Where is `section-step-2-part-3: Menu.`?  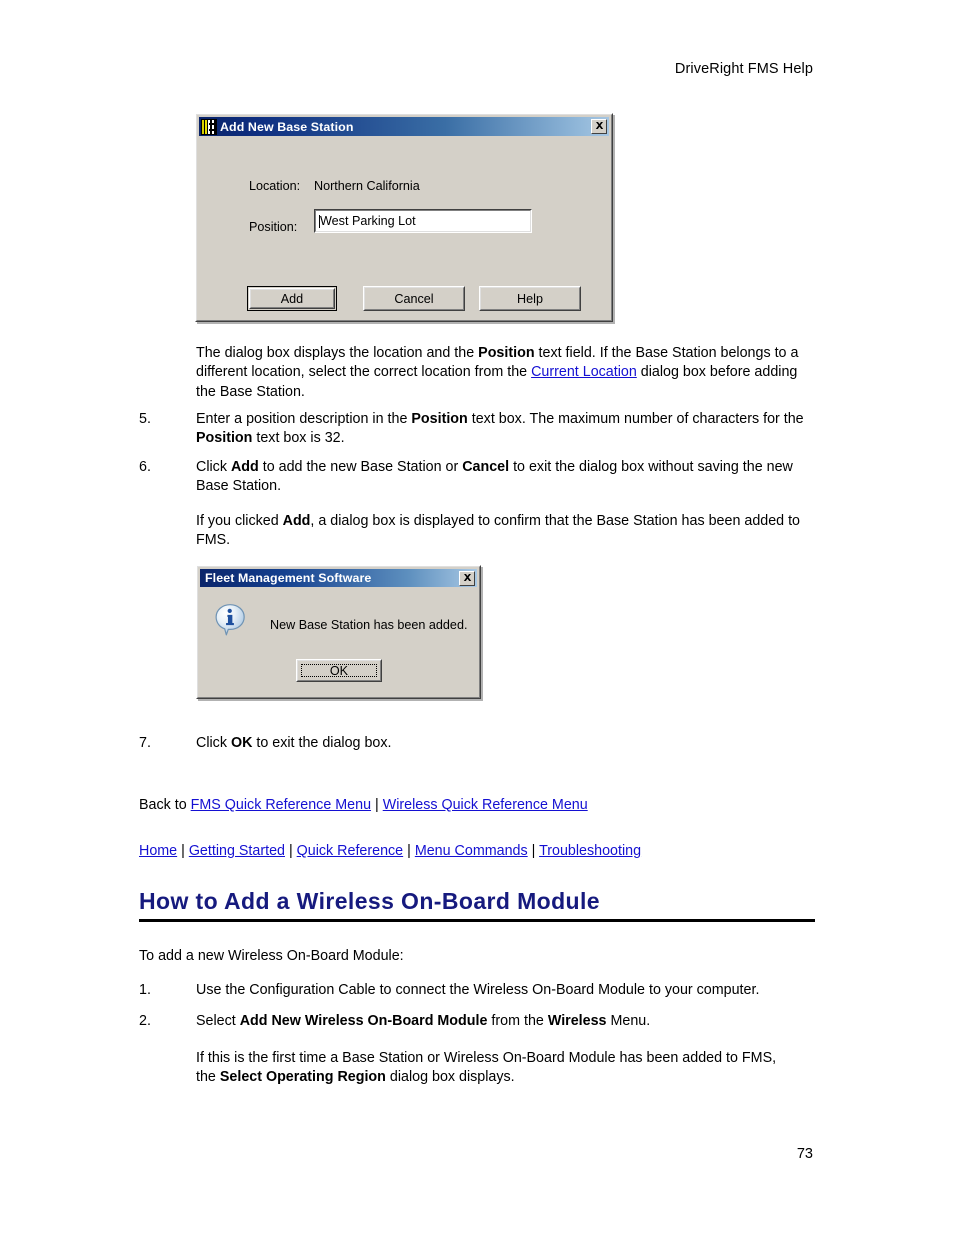
section-step-2-part-3: Menu. is located at coordinates (628, 1021).